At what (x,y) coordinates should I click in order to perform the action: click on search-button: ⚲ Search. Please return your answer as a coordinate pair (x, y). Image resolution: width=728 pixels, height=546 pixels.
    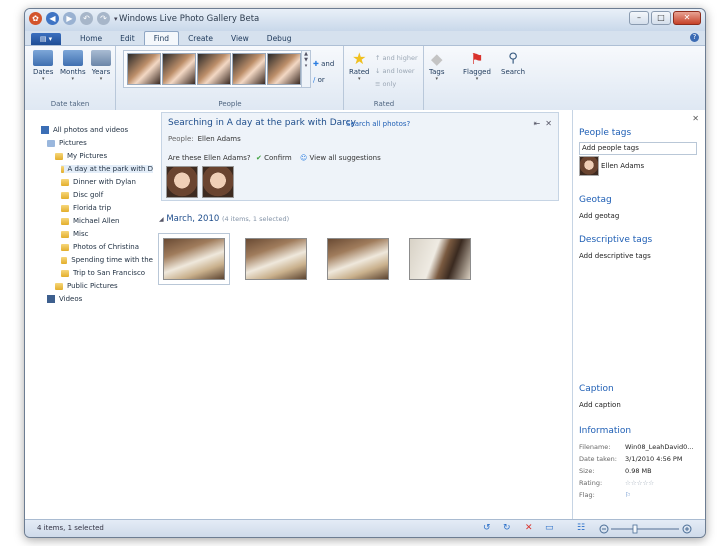
    Looking at the image, I should click on (513, 63).